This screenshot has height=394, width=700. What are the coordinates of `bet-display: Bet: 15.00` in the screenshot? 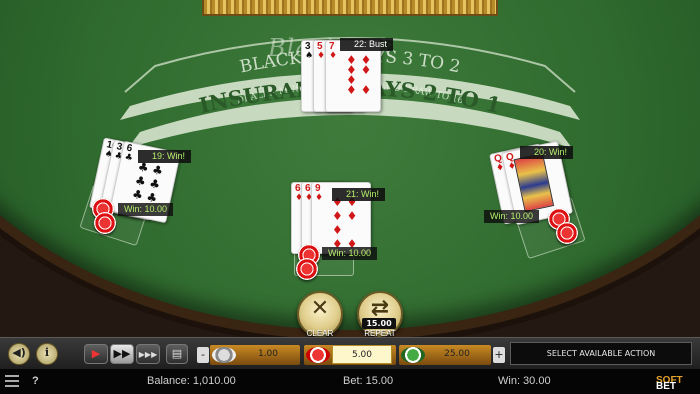 It's located at (368, 381).